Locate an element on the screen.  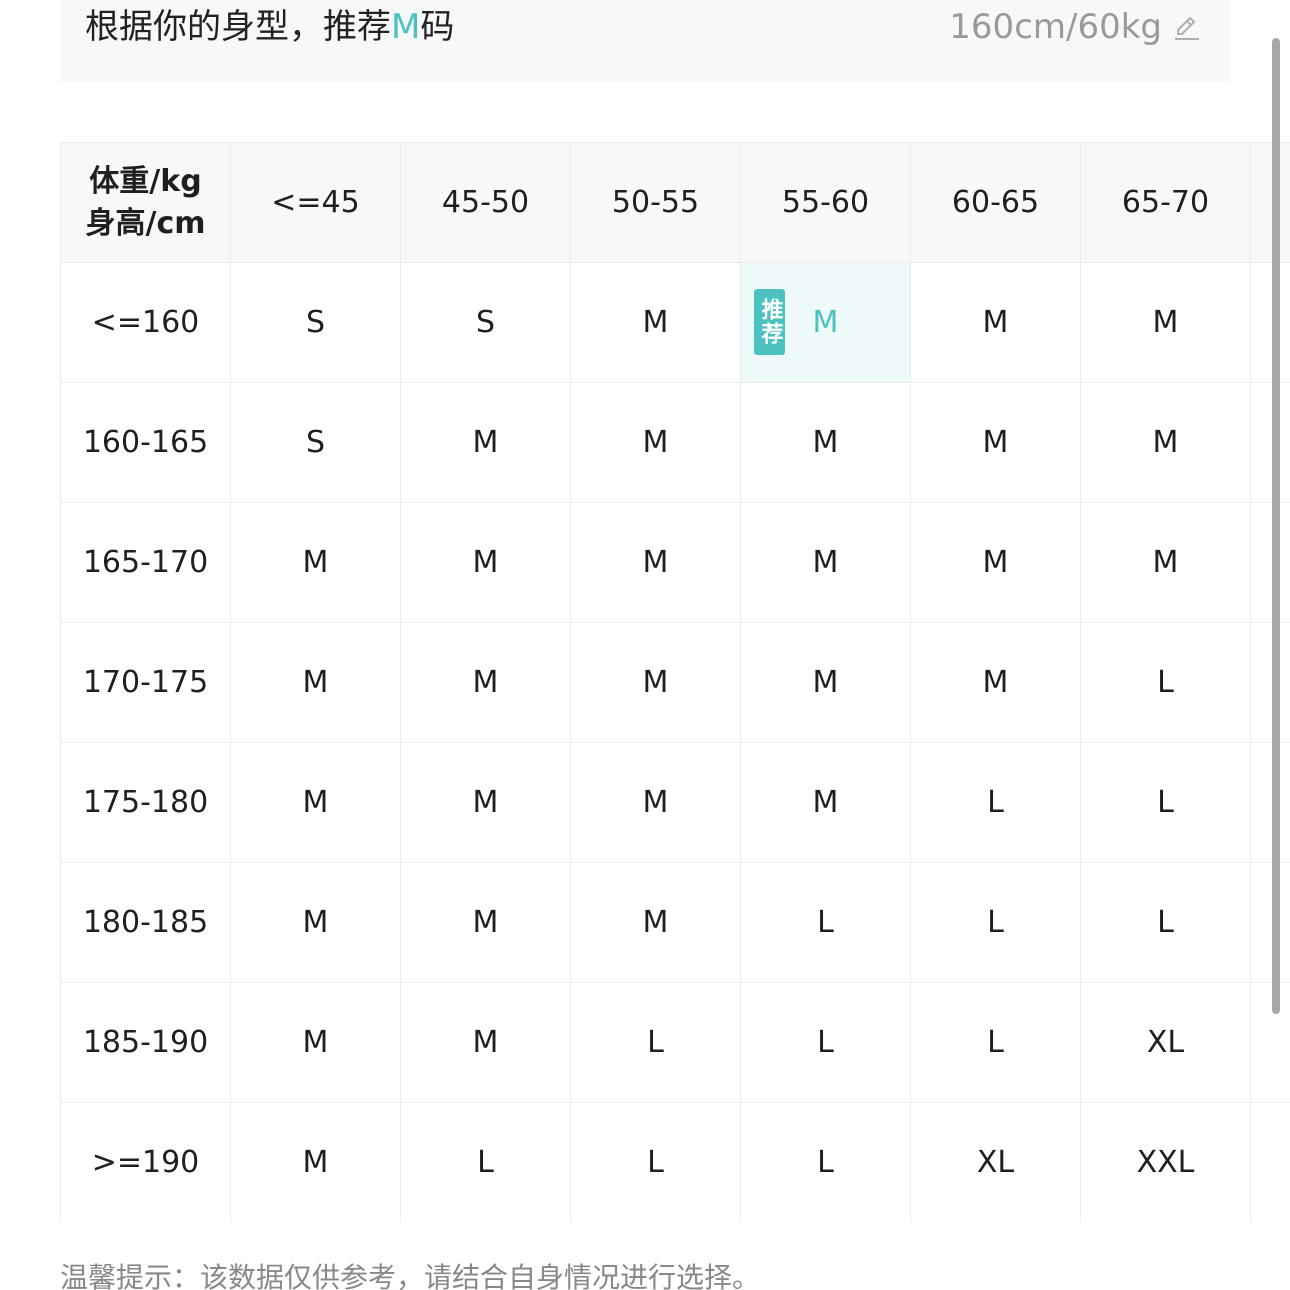
table-row: <=160 S S M 推荐 M M M is located at coordinates (675, 322).